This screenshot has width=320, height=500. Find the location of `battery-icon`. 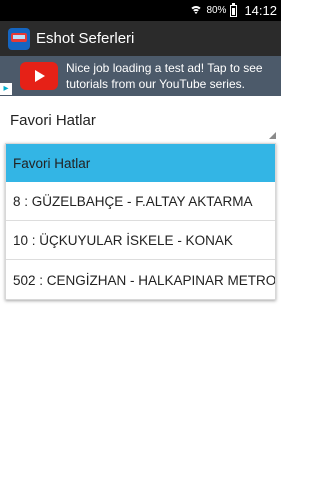

battery-icon is located at coordinates (234, 9).